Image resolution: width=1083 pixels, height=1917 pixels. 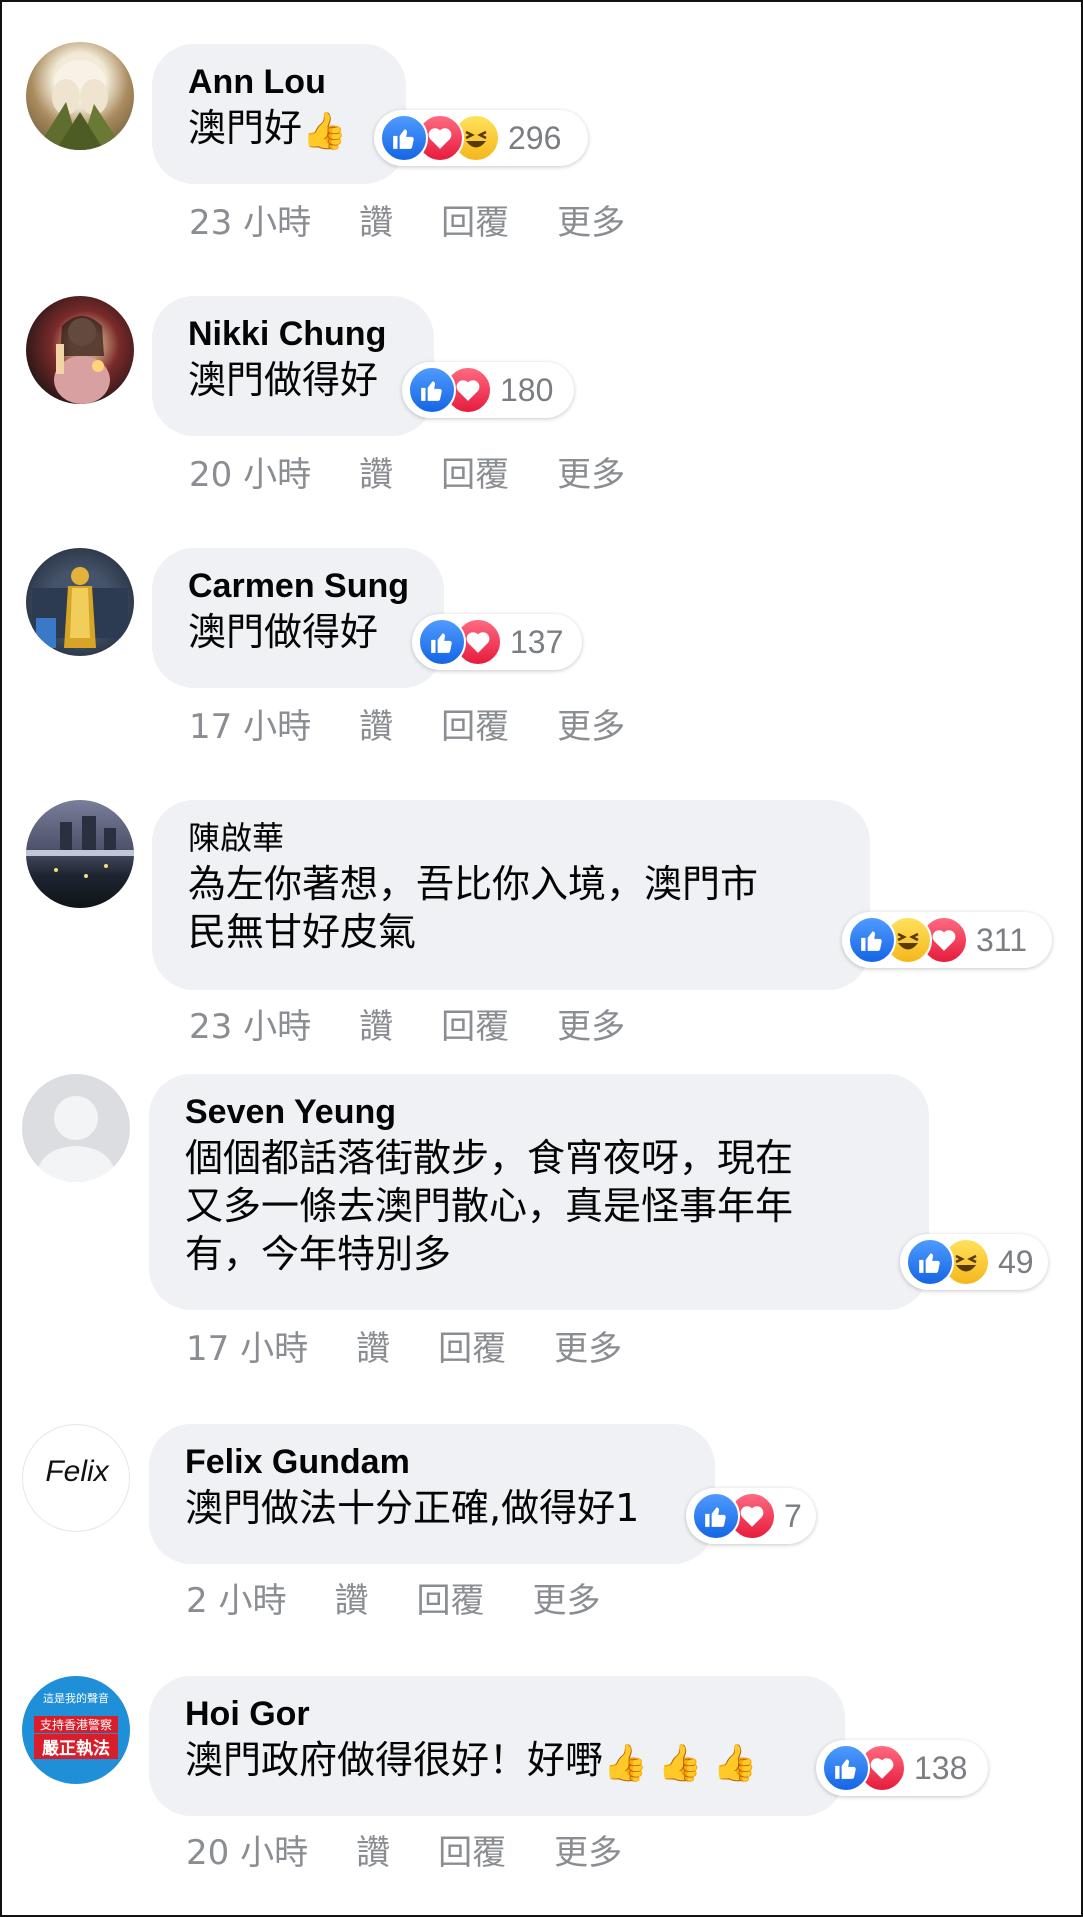 I want to click on reaction-summary: 296, so click(x=481, y=138).